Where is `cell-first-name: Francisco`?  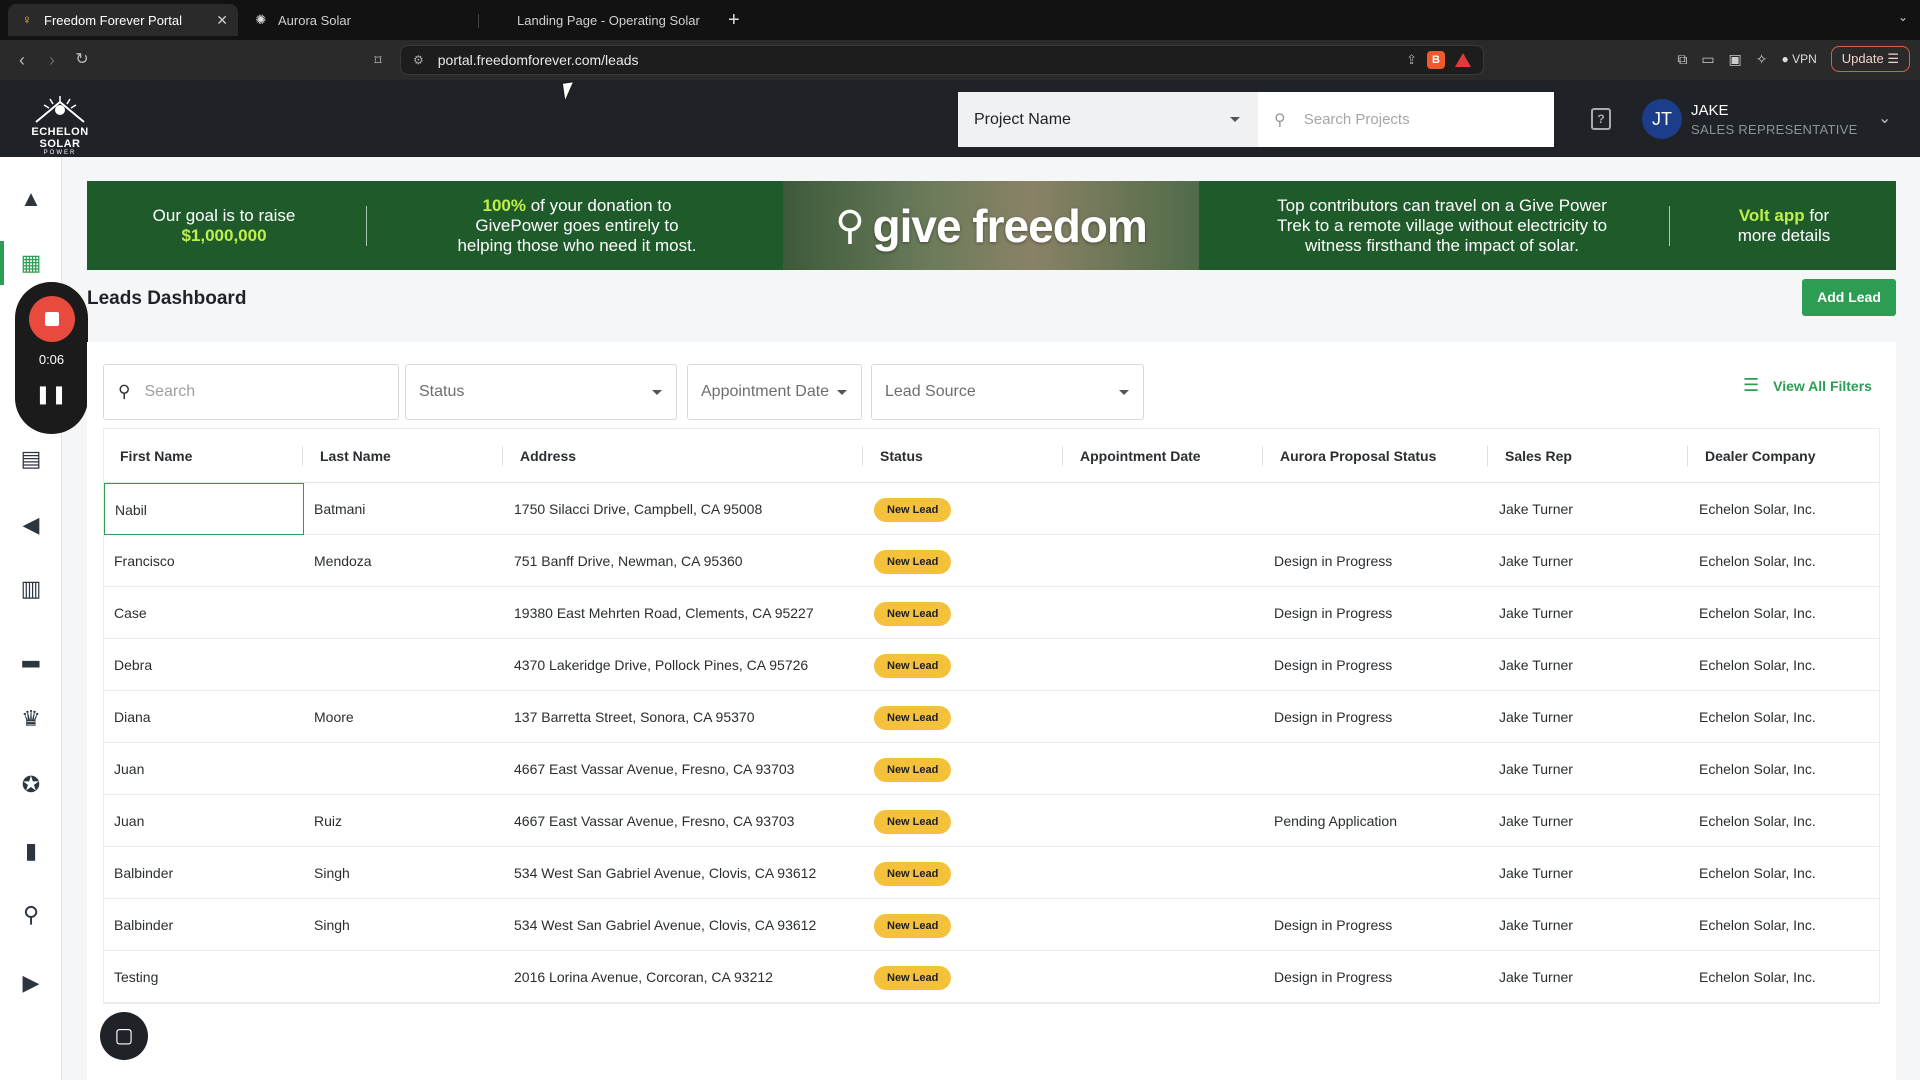 cell-first-name: Francisco is located at coordinates (139, 561).